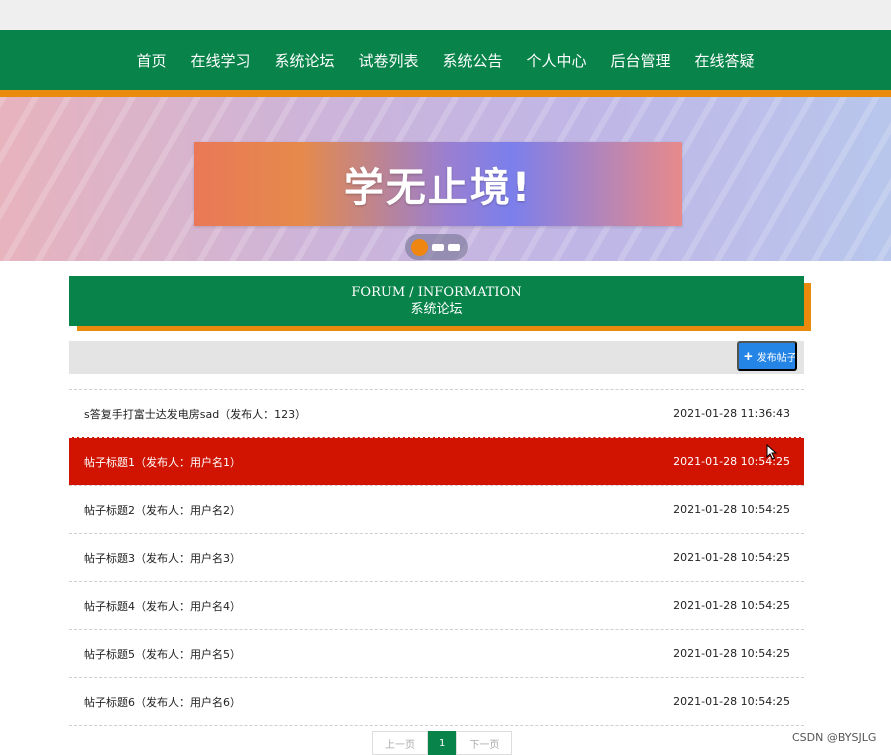 The width and height of the screenshot is (891, 755). What do you see at coordinates (162, 510) in the screenshot?
I see `post-title: 帖子标题2（发布人：用户名2）` at bounding box center [162, 510].